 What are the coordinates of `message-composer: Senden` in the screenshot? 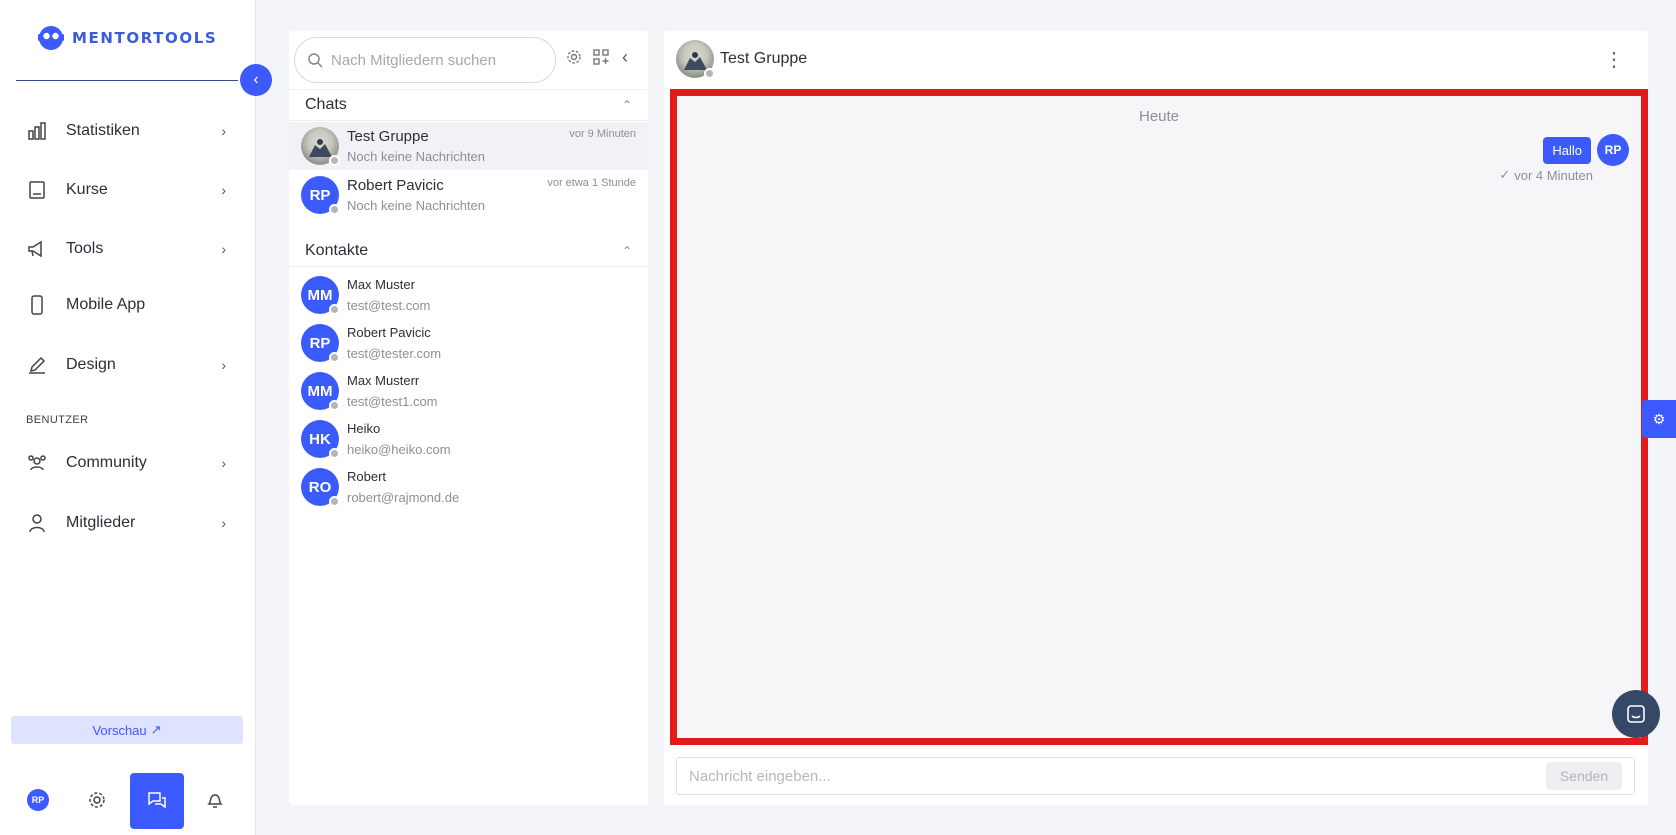 It's located at (1155, 776).